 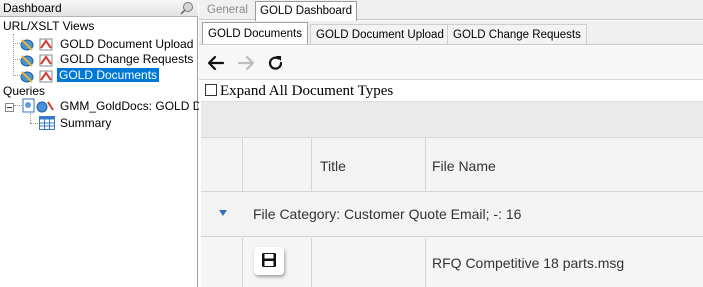 I want to click on table-row: RFQ Competitive 18 parts.msg, so click(x=452, y=262).